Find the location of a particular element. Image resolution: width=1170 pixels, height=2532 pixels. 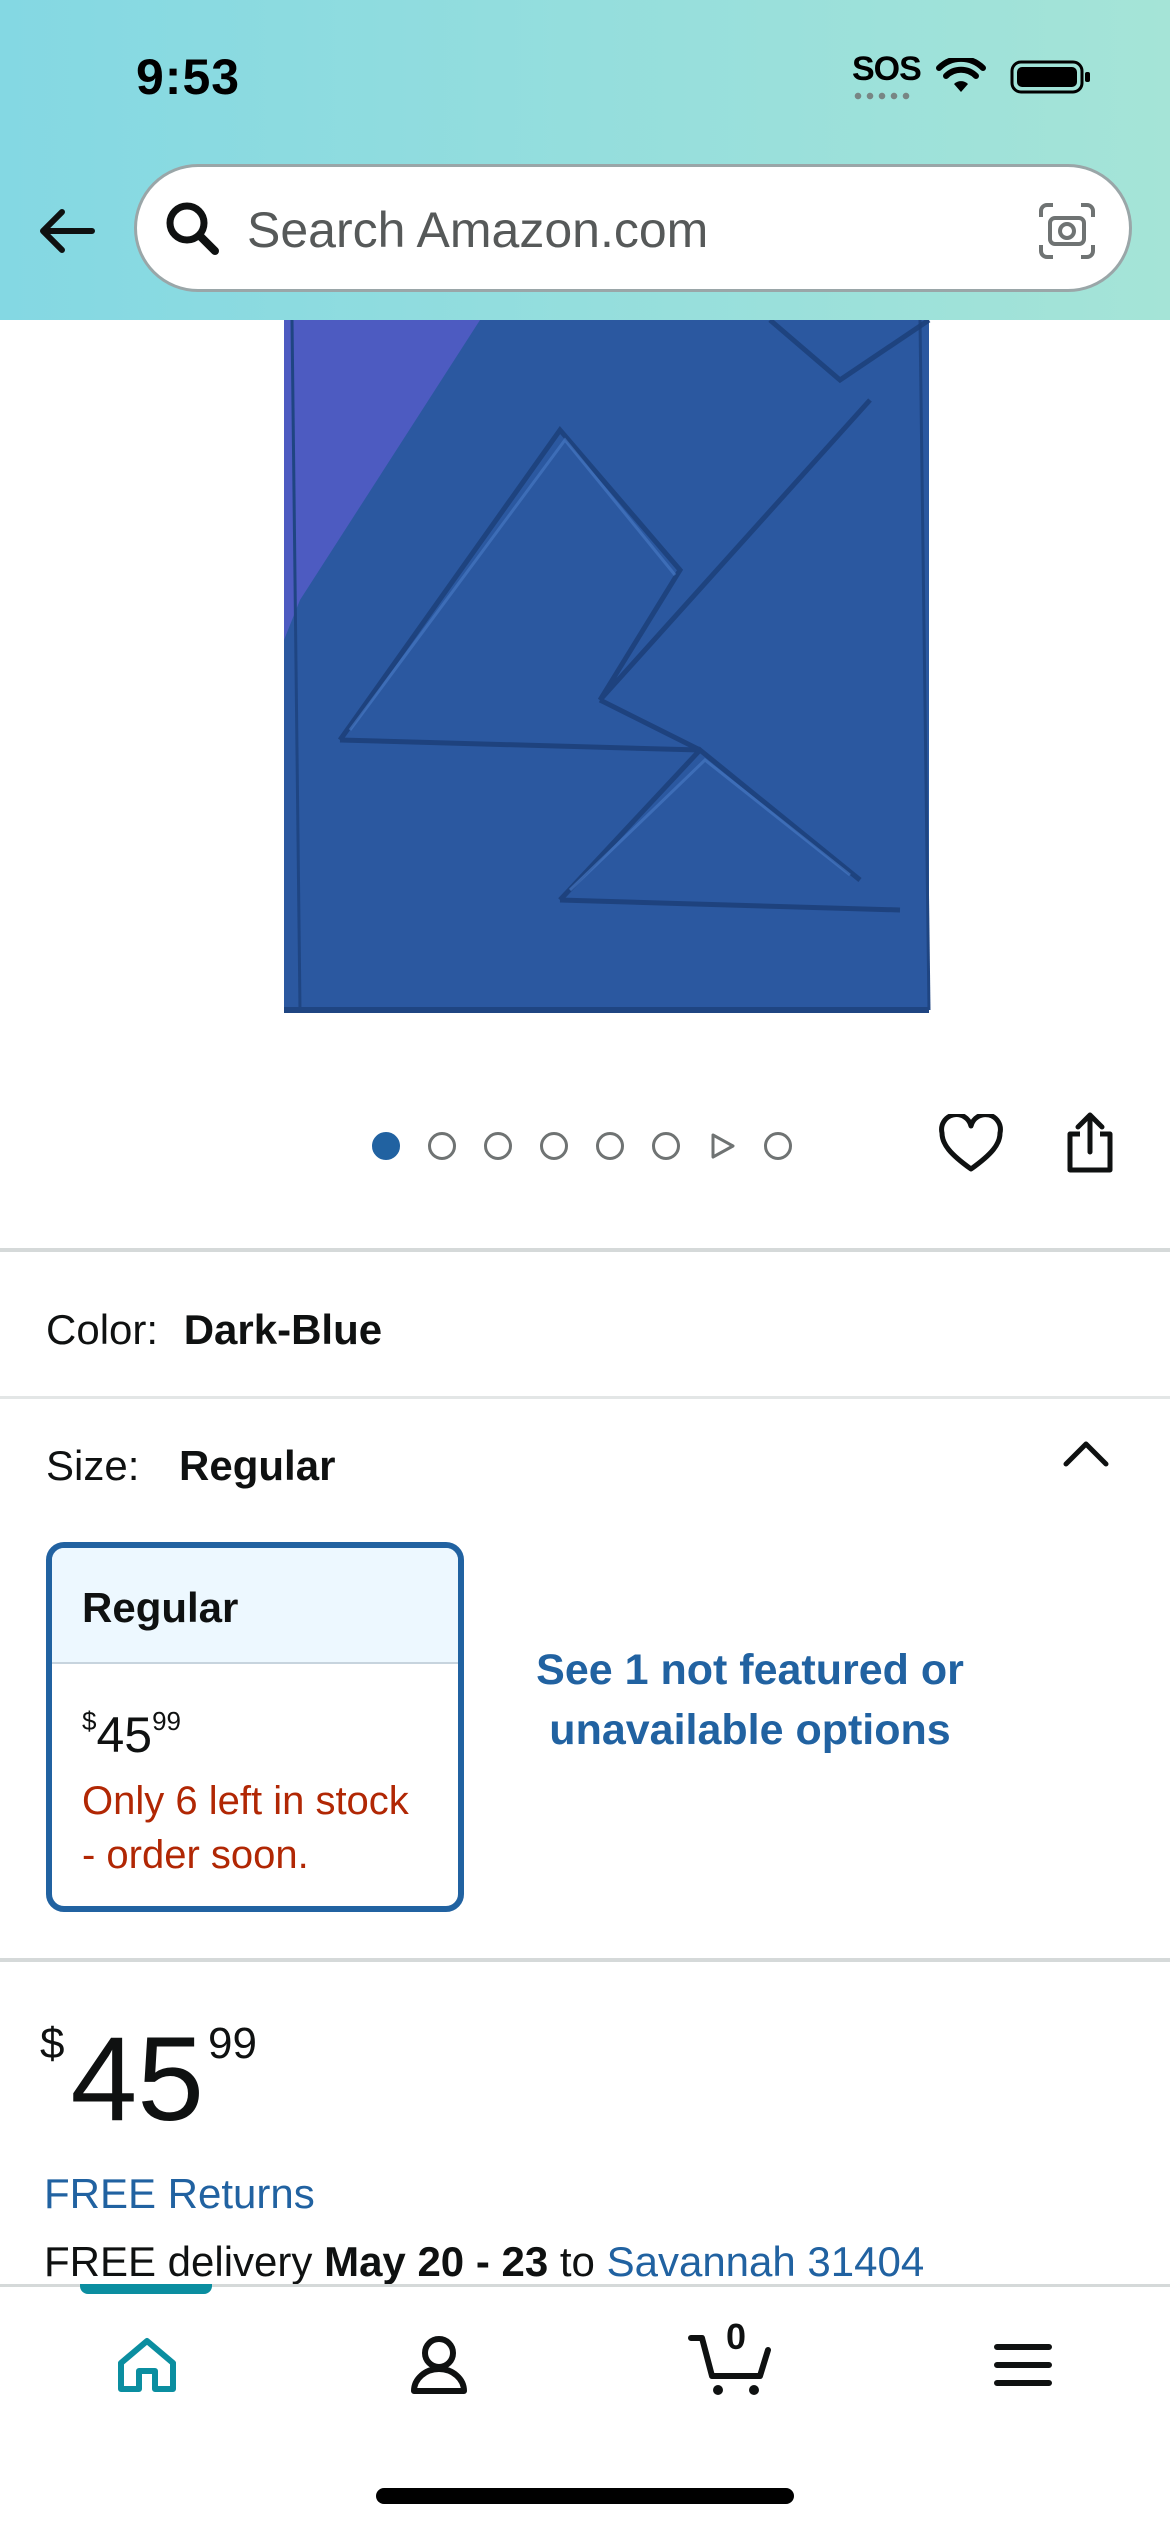

hamburger-menu-icon is located at coordinates (1023, 2365).